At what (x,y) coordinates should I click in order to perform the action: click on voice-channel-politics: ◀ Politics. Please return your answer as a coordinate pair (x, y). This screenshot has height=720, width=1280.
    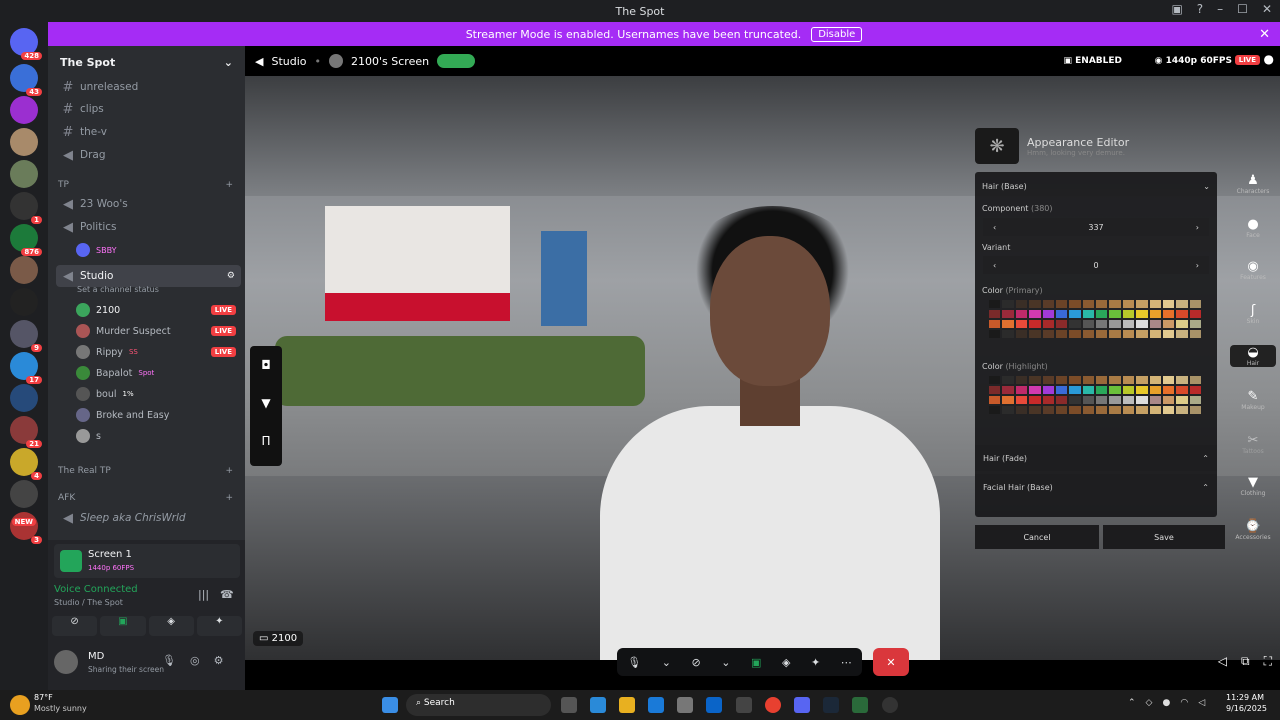
    Looking at the image, I should click on (148, 227).